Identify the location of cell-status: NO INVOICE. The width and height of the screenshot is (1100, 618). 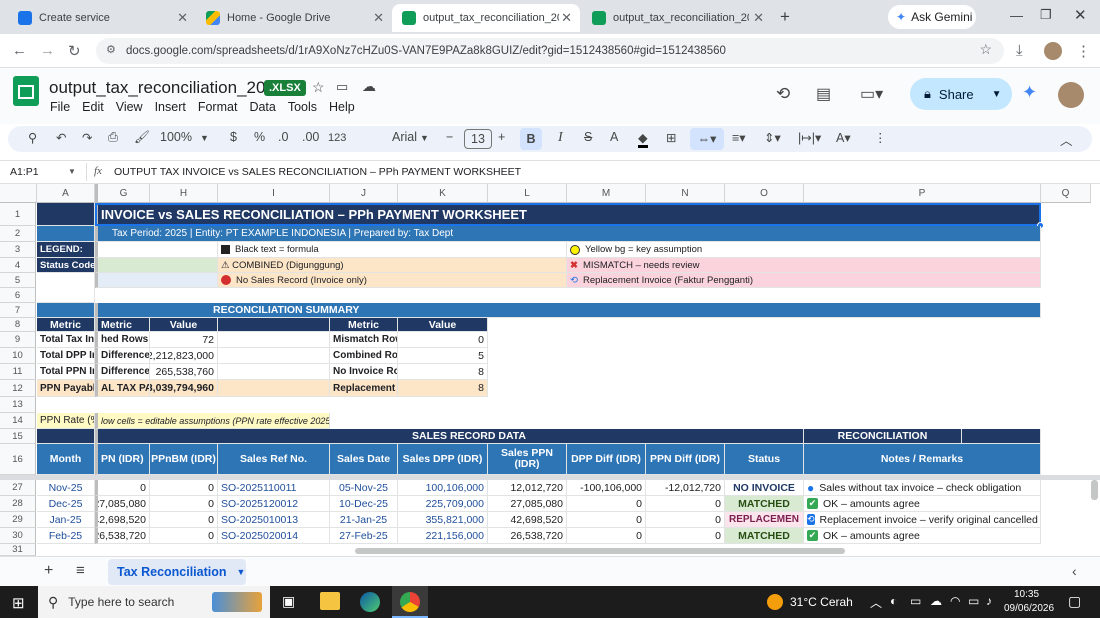
(764, 488).